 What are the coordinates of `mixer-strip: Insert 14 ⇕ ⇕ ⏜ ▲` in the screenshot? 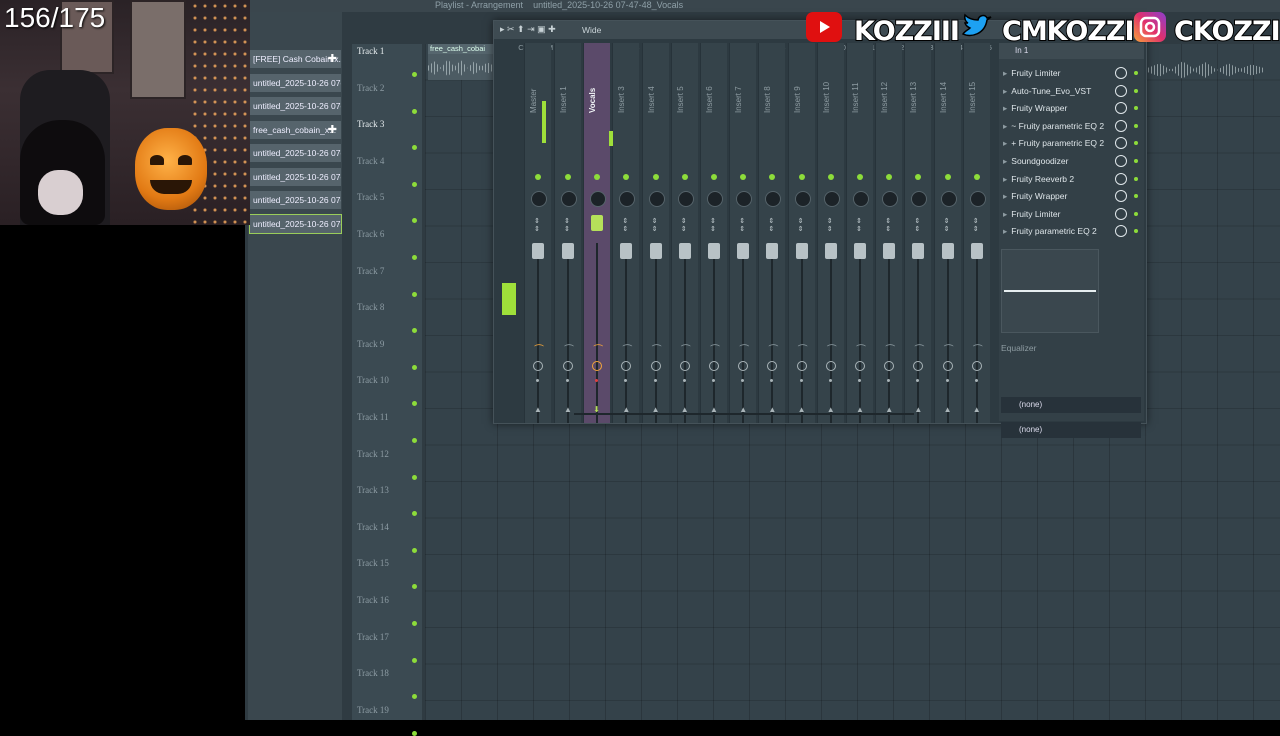 It's located at (947, 233).